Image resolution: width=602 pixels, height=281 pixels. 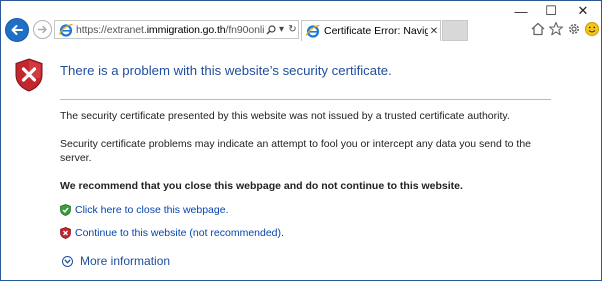 I want to click on forward-arrow-icon, so click(x=42, y=29).